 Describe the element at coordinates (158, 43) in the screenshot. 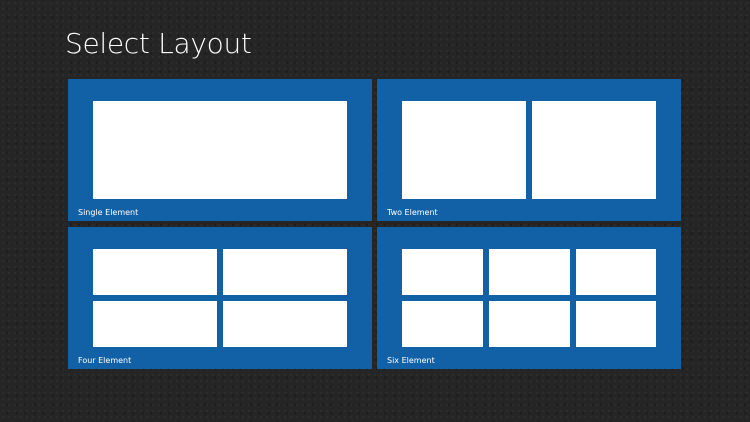

I see `page-title: Select Layout` at that location.